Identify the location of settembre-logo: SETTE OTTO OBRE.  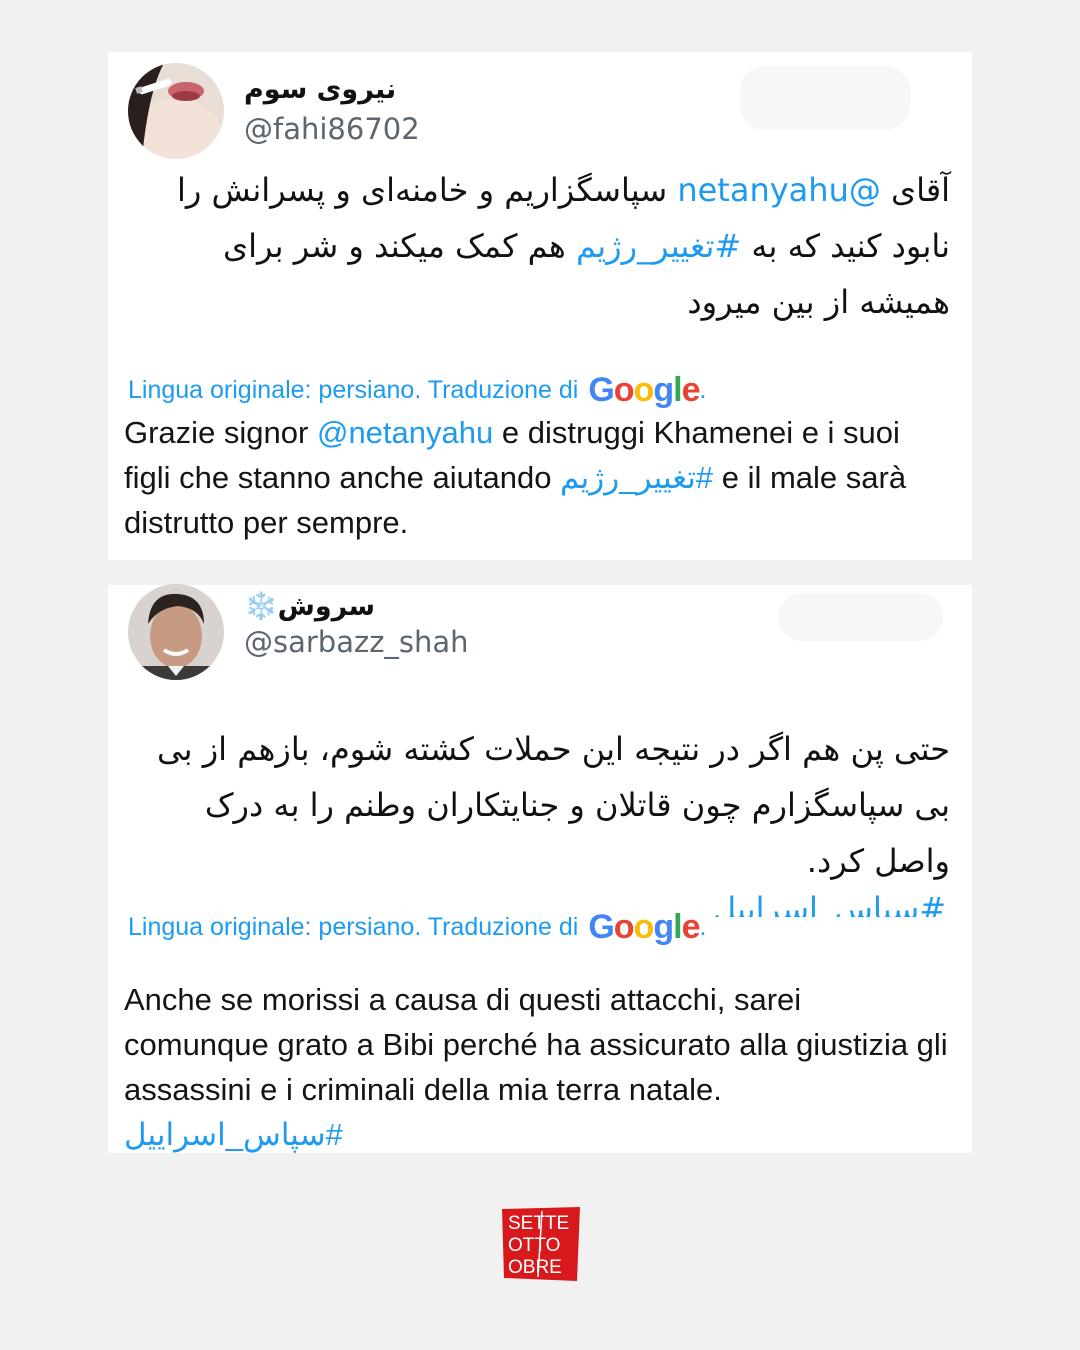
(541, 1244).